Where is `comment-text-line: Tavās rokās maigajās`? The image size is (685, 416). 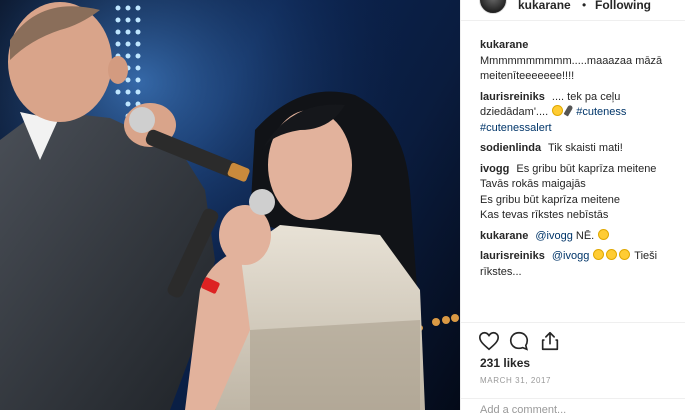 comment-text-line: Tavās rokās maigajās is located at coordinates (533, 184).